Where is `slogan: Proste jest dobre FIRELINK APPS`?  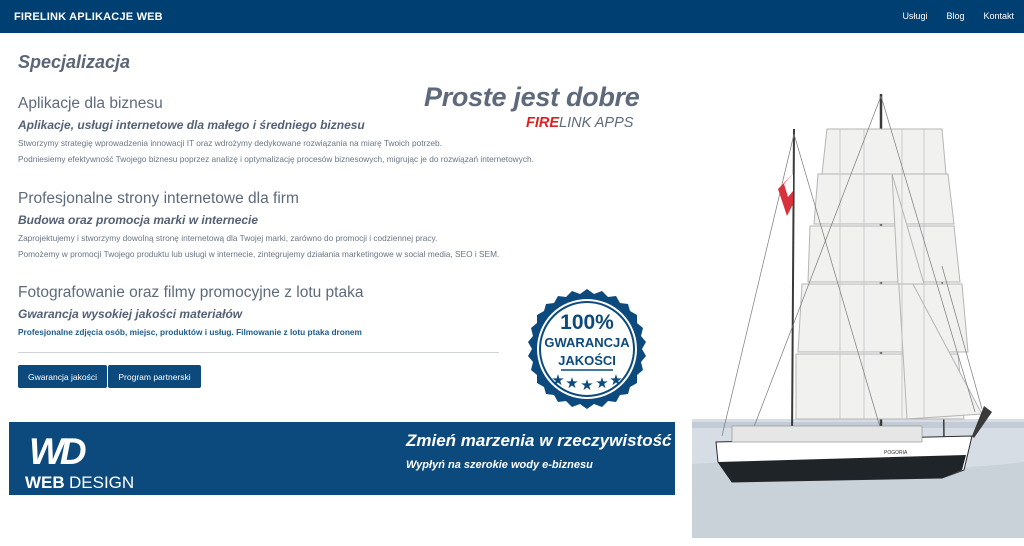
slogan: Proste jest dobre FIRELINK APPS is located at coordinates (544, 106).